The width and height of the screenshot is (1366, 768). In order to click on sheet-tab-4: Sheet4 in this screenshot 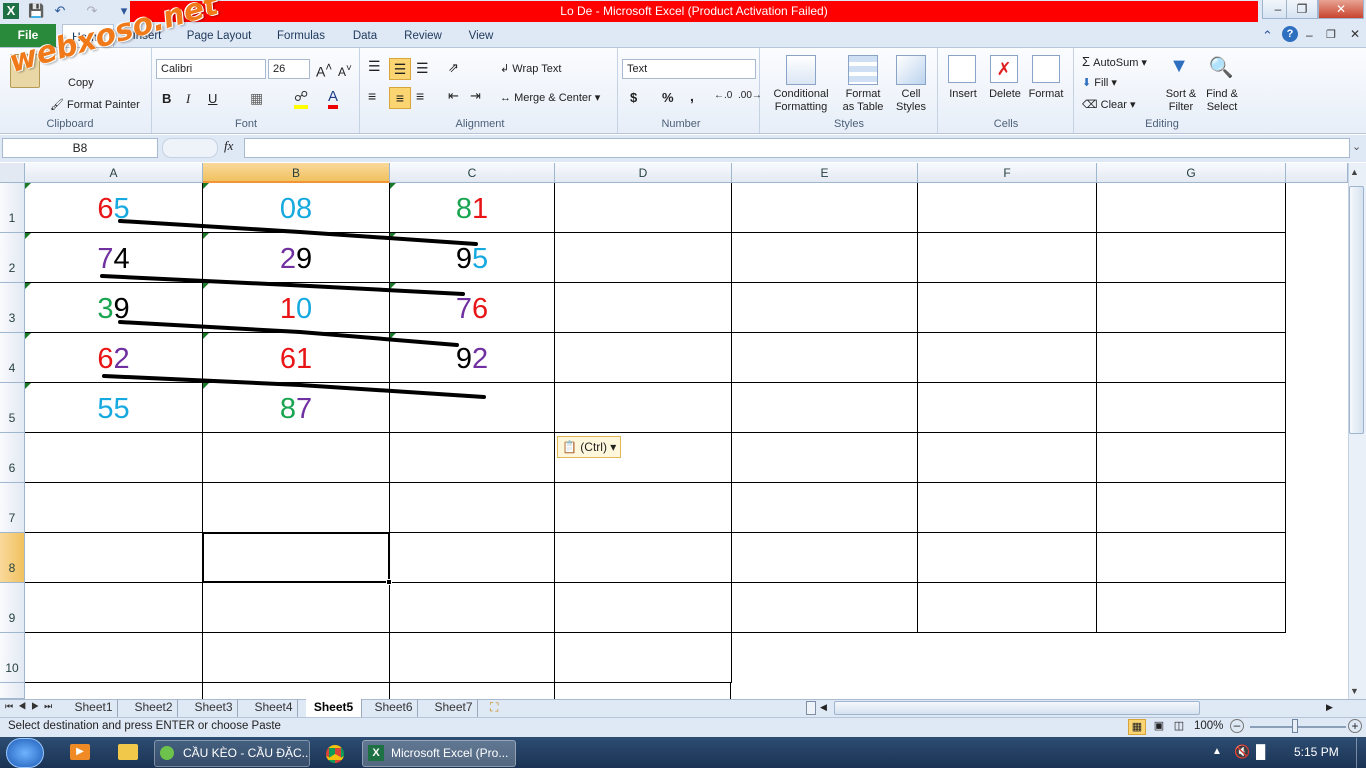, I will do `click(274, 708)`.